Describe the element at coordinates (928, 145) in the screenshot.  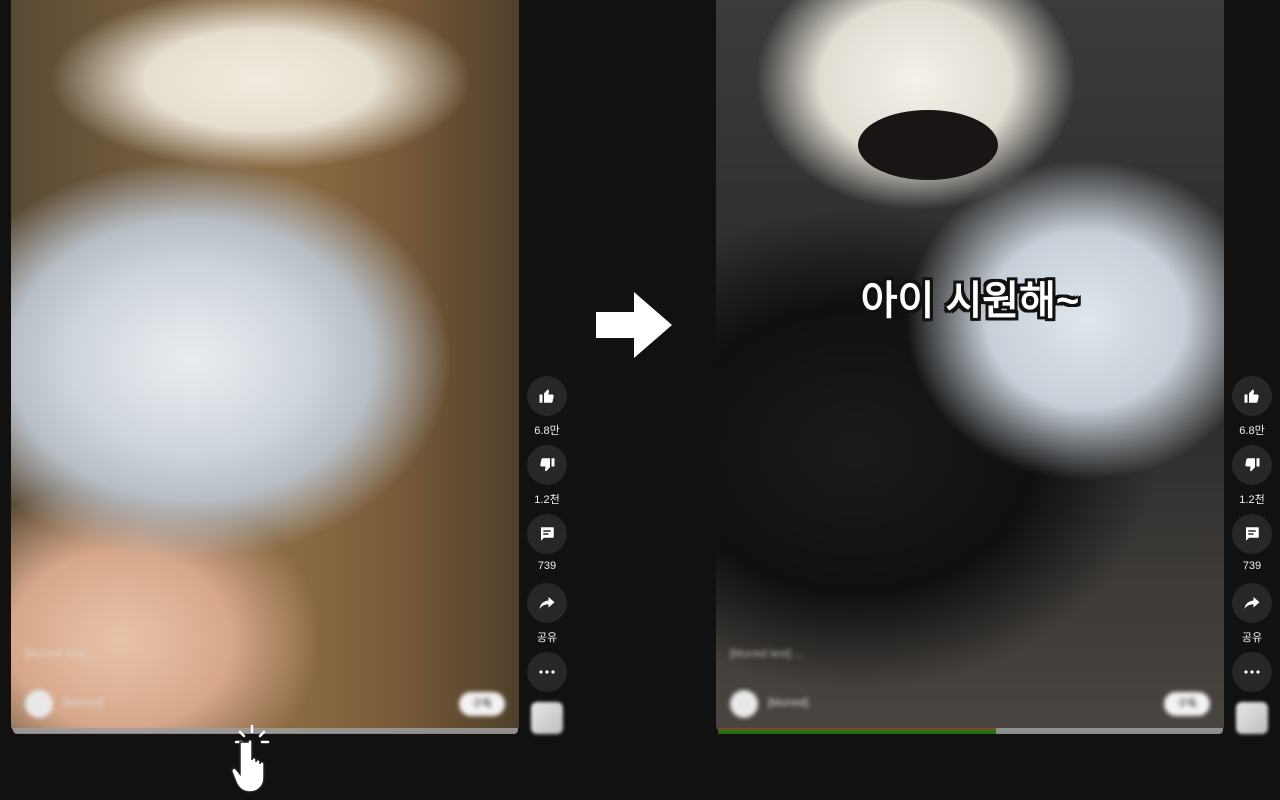
I see `panda-nose` at that location.